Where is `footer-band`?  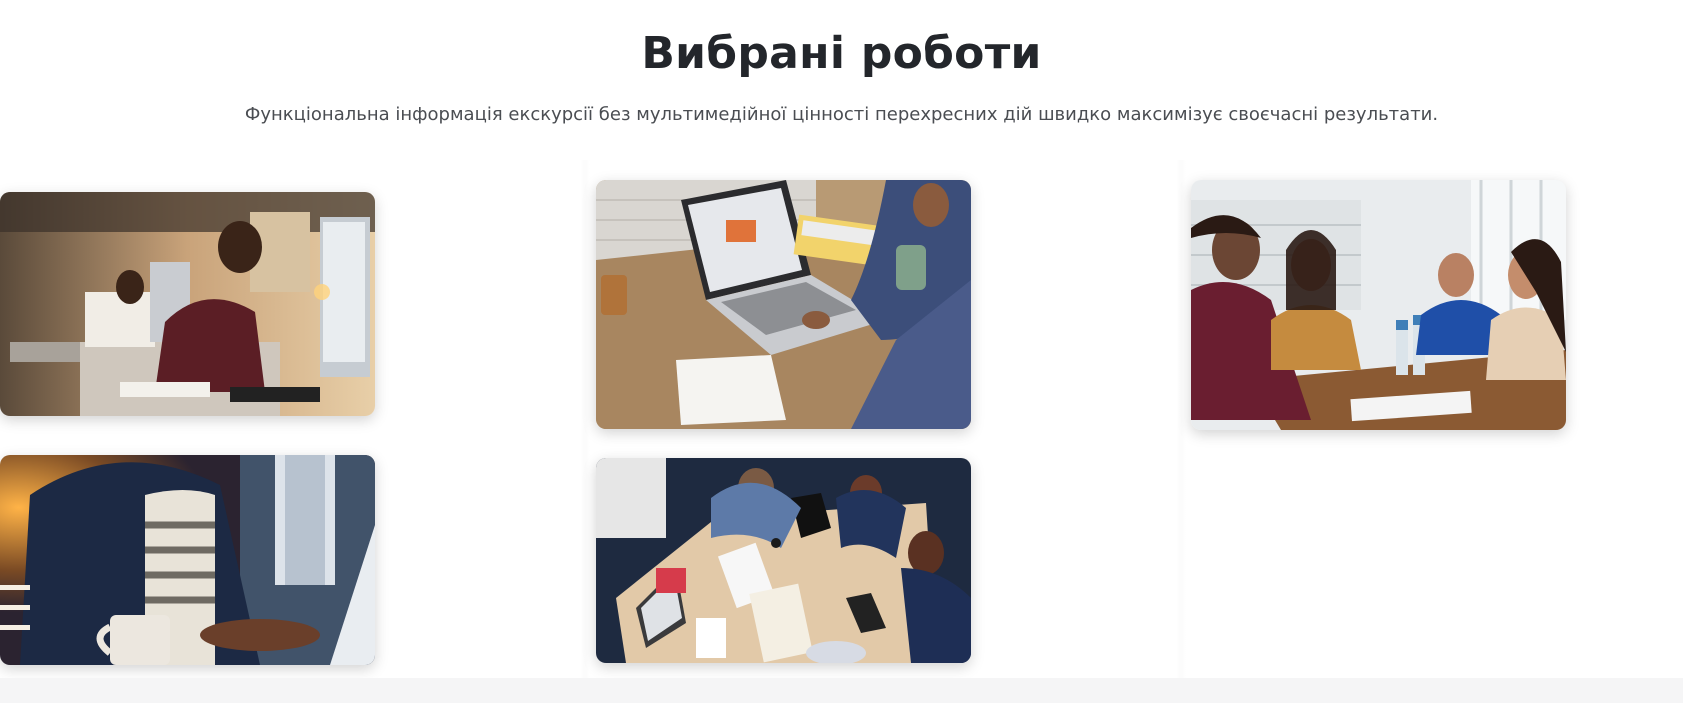 footer-band is located at coordinates (841, 690).